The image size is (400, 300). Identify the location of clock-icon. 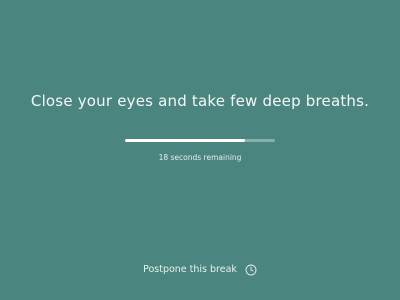
(251, 269).